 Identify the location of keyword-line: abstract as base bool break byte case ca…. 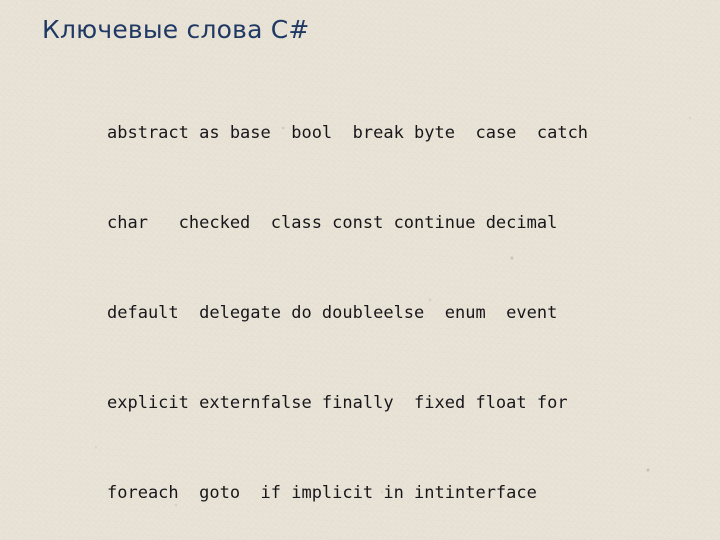
(348, 133).